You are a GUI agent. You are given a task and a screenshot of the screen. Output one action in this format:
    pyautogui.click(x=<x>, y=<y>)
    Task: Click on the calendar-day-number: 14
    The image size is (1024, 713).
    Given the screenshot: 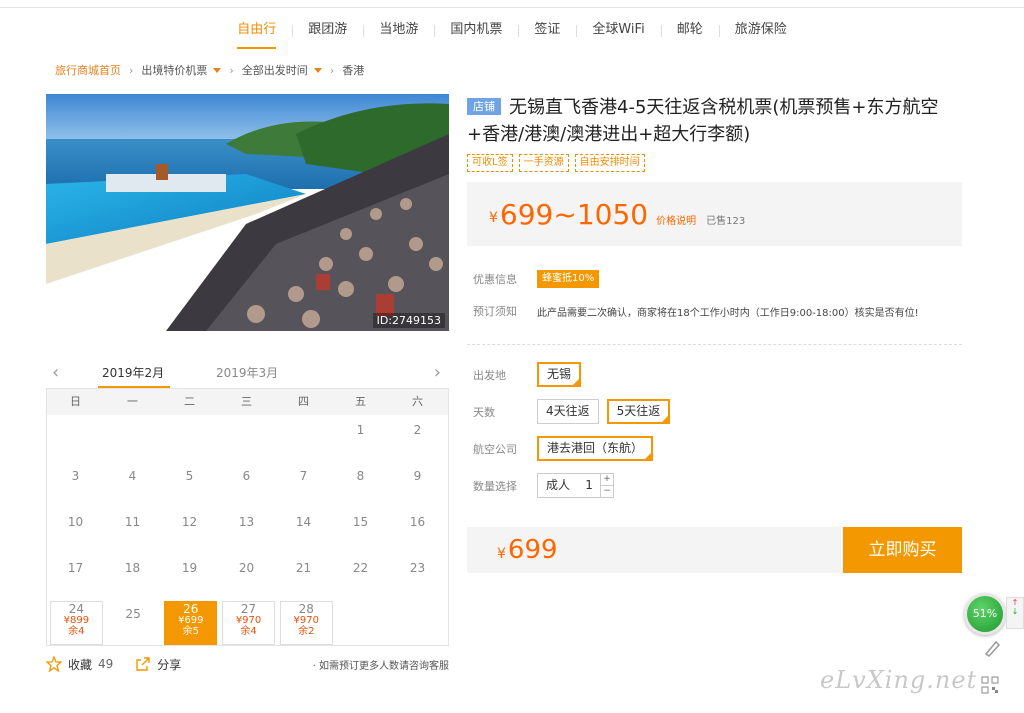 What is the action you would take?
    pyautogui.click(x=303, y=522)
    